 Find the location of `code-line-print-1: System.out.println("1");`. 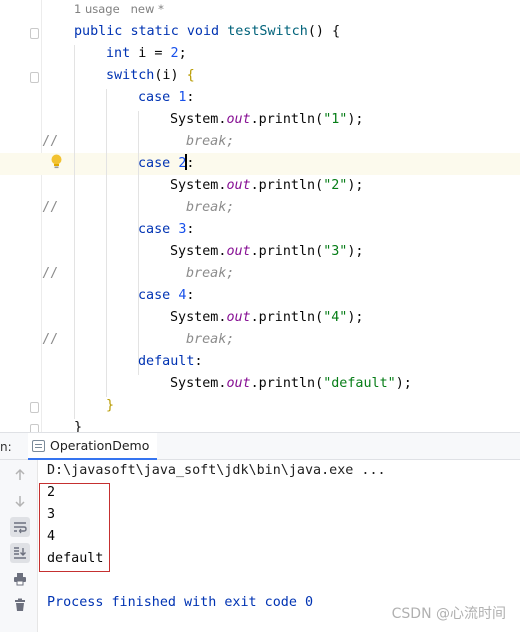

code-line-print-1: System.out.println("1"); is located at coordinates (267, 120).